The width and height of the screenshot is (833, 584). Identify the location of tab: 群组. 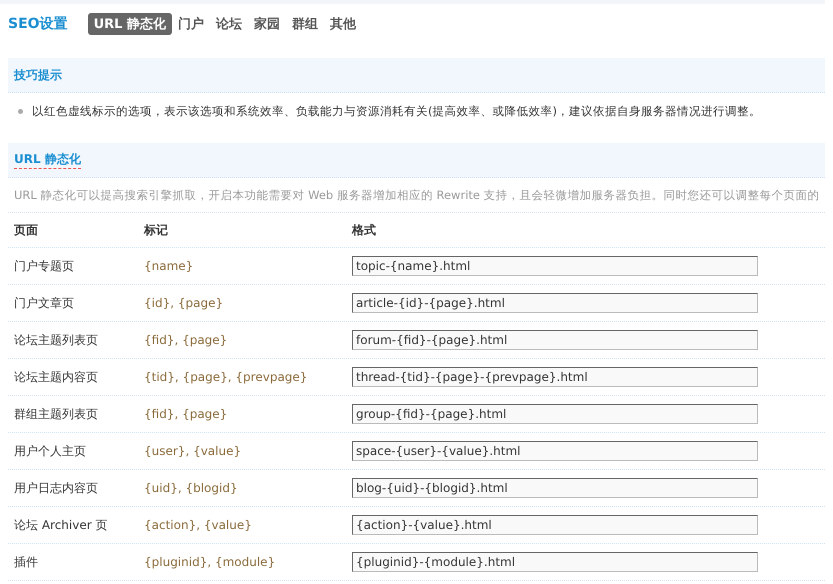
(305, 24).